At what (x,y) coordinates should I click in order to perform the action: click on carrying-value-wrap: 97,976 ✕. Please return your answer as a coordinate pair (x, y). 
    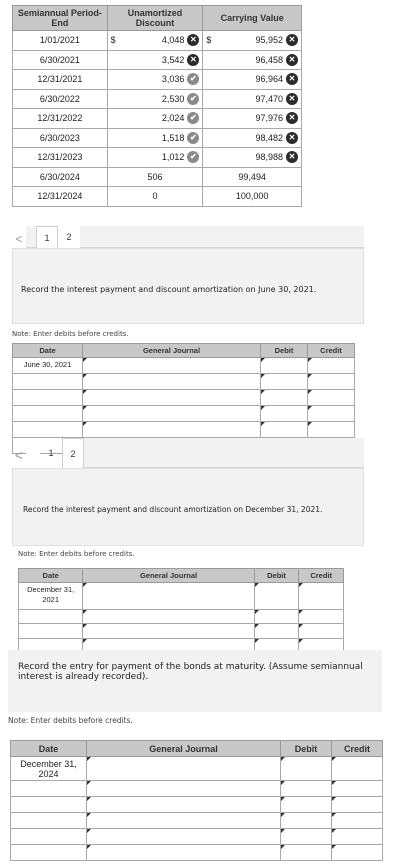
    Looking at the image, I should click on (252, 118).